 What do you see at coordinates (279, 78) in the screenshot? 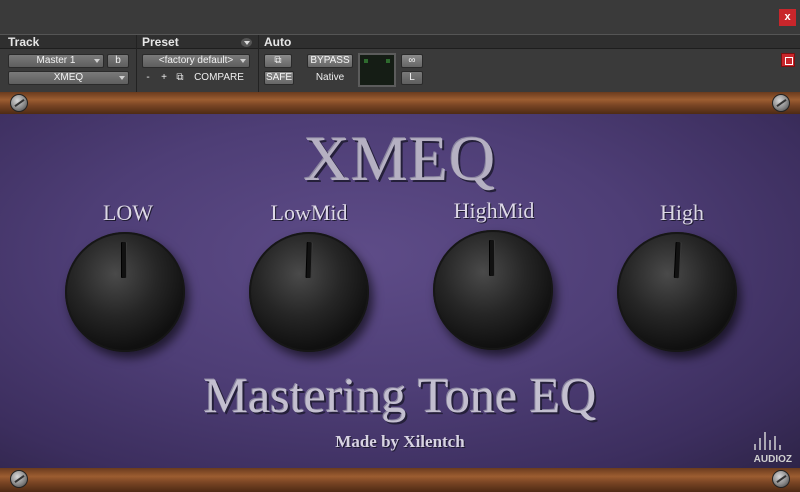
I see `safe-button: SAFE` at bounding box center [279, 78].